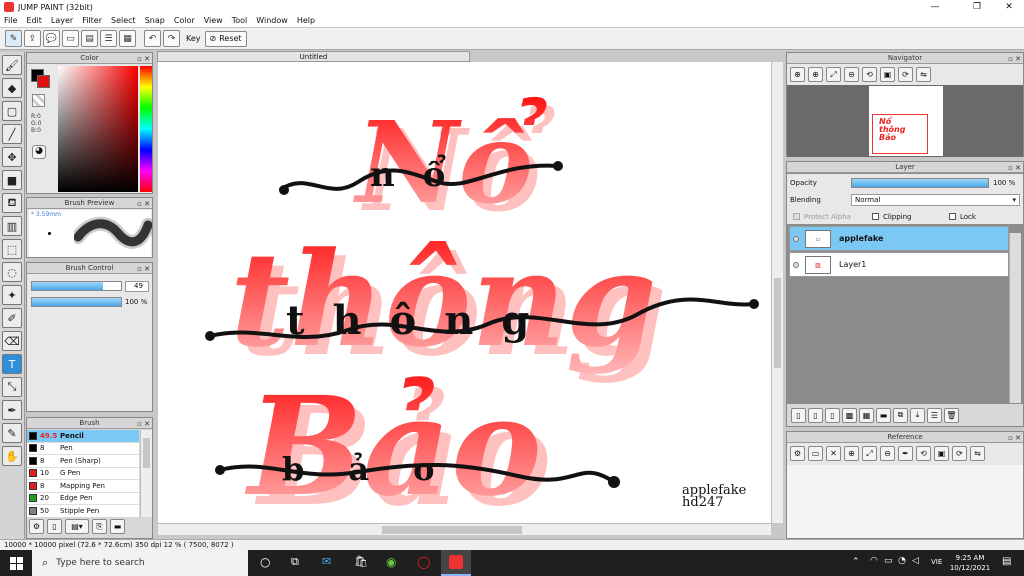  Describe the element at coordinates (905, 501) in the screenshot. I see `reference-viewport` at that location.